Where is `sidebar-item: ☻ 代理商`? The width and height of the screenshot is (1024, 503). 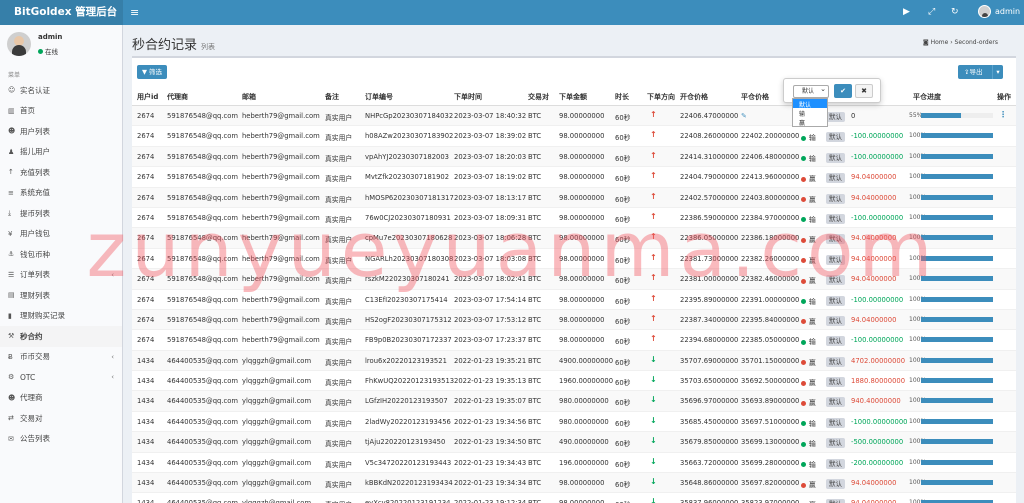
sidebar-item: ☻ 代理商 is located at coordinates (61, 398).